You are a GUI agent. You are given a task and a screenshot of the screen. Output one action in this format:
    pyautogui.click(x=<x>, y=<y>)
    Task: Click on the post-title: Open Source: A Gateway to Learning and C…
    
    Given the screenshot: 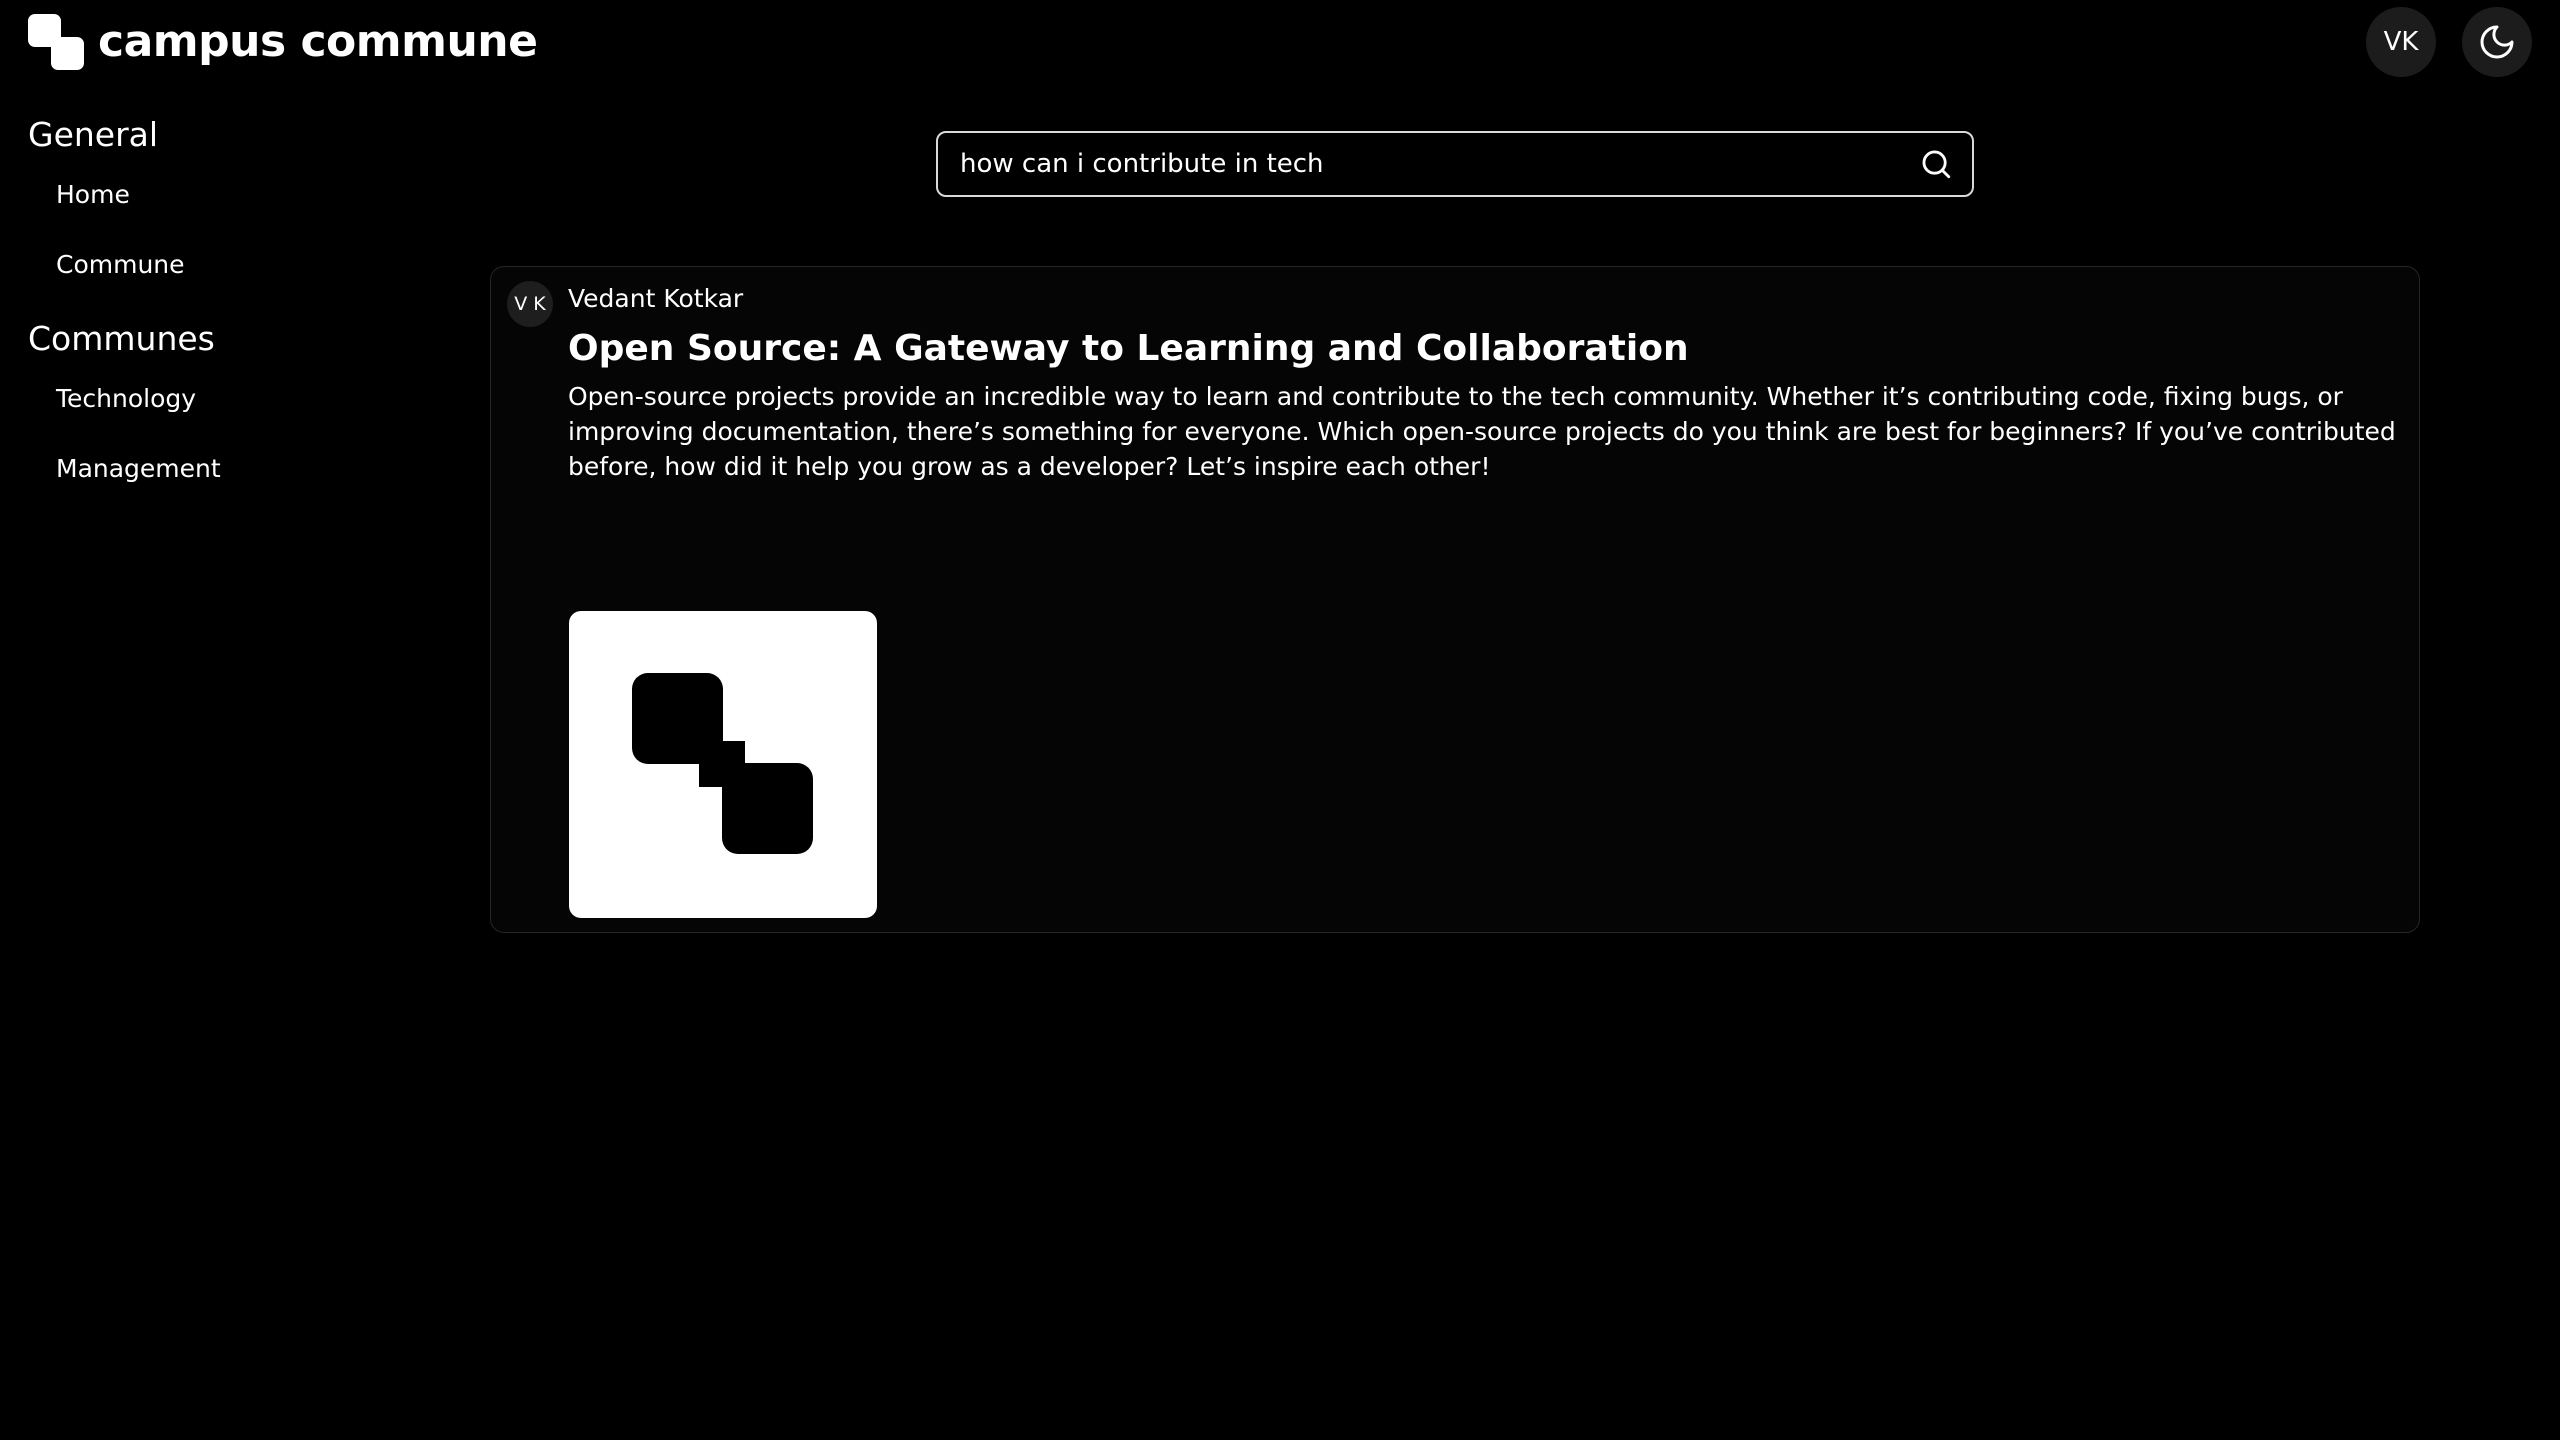 What is the action you would take?
    pyautogui.click(x=1128, y=349)
    